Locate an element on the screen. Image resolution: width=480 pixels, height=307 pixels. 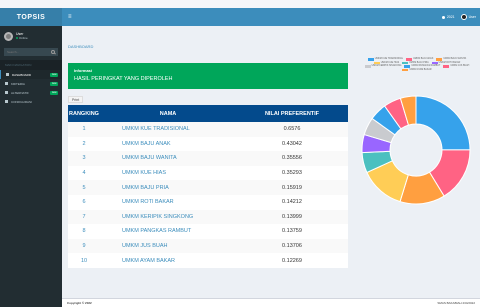
row-name: UMKM JUS BUAH is located at coordinates (145, 246).